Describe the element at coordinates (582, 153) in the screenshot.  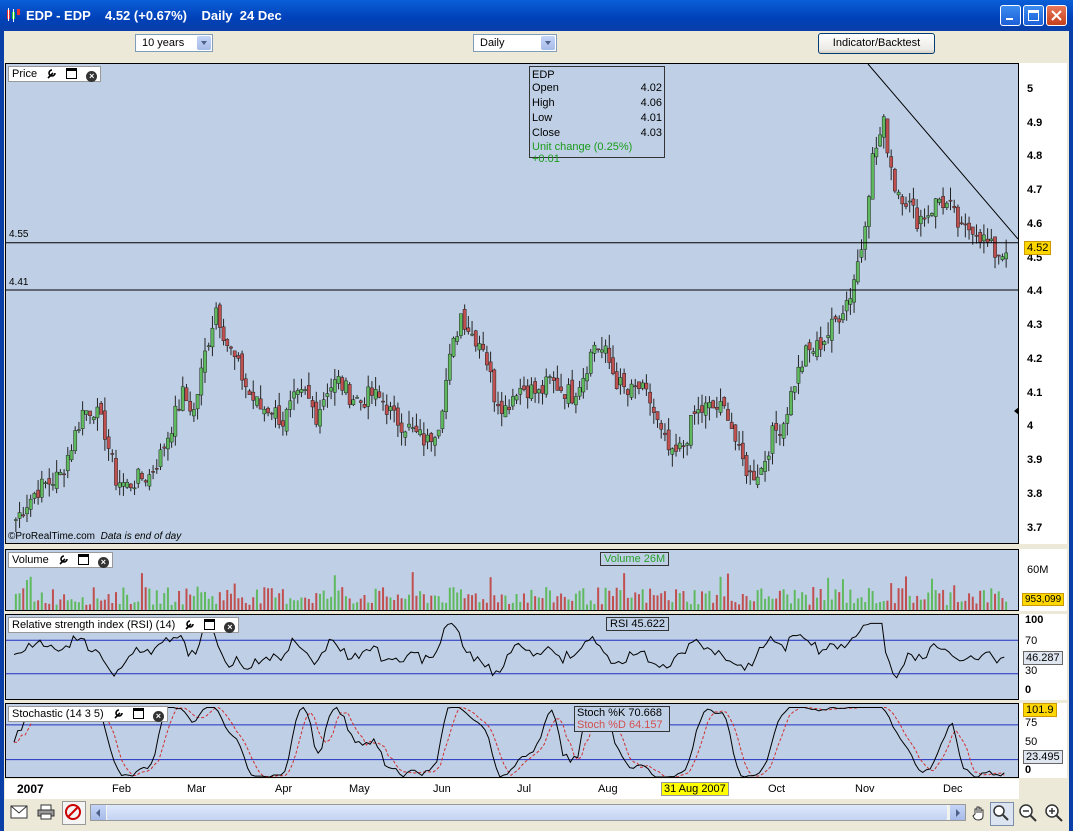
I see `info-change: Unit change (0.25%) +0.01` at that location.